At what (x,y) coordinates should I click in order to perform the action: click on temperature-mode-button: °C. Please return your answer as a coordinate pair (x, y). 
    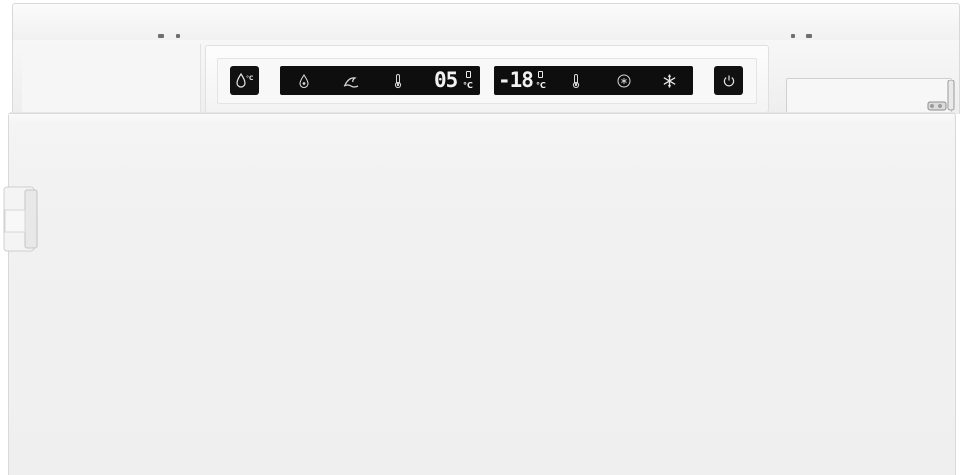
    Looking at the image, I should click on (244, 80).